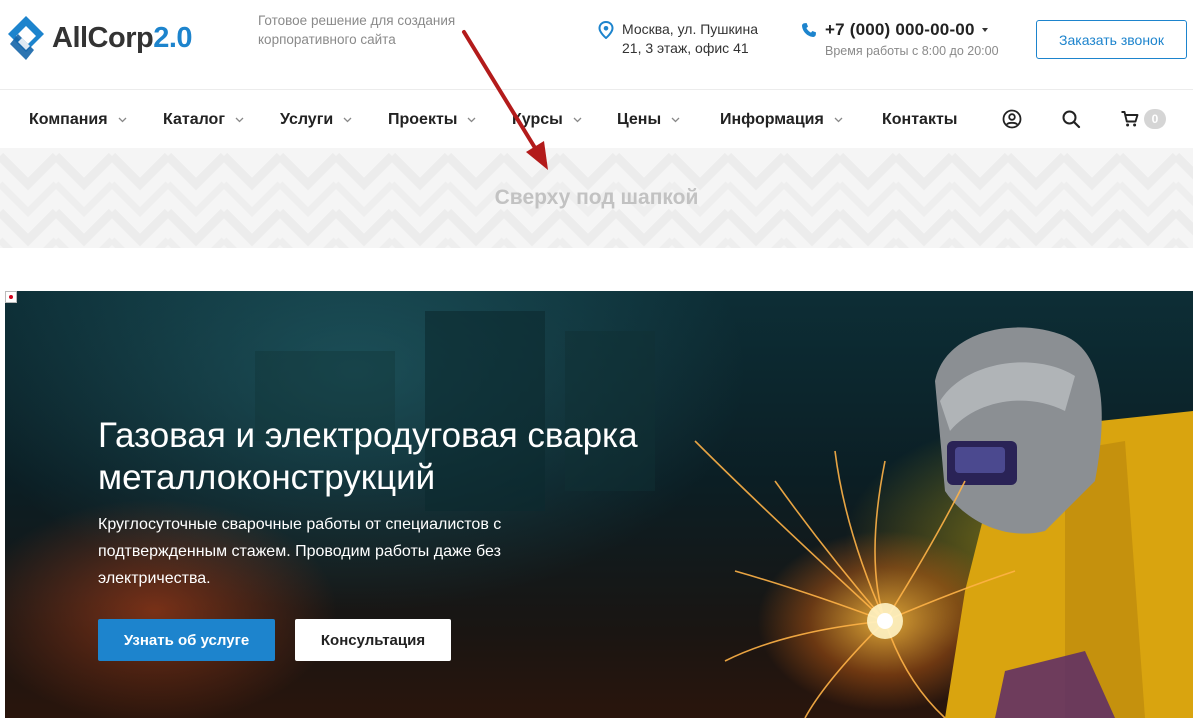 Image resolution: width=1193 pixels, height=718 pixels. What do you see at coordinates (690, 29) in the screenshot?
I see `address-line-1: Москва, ул. Пушкина` at bounding box center [690, 29].